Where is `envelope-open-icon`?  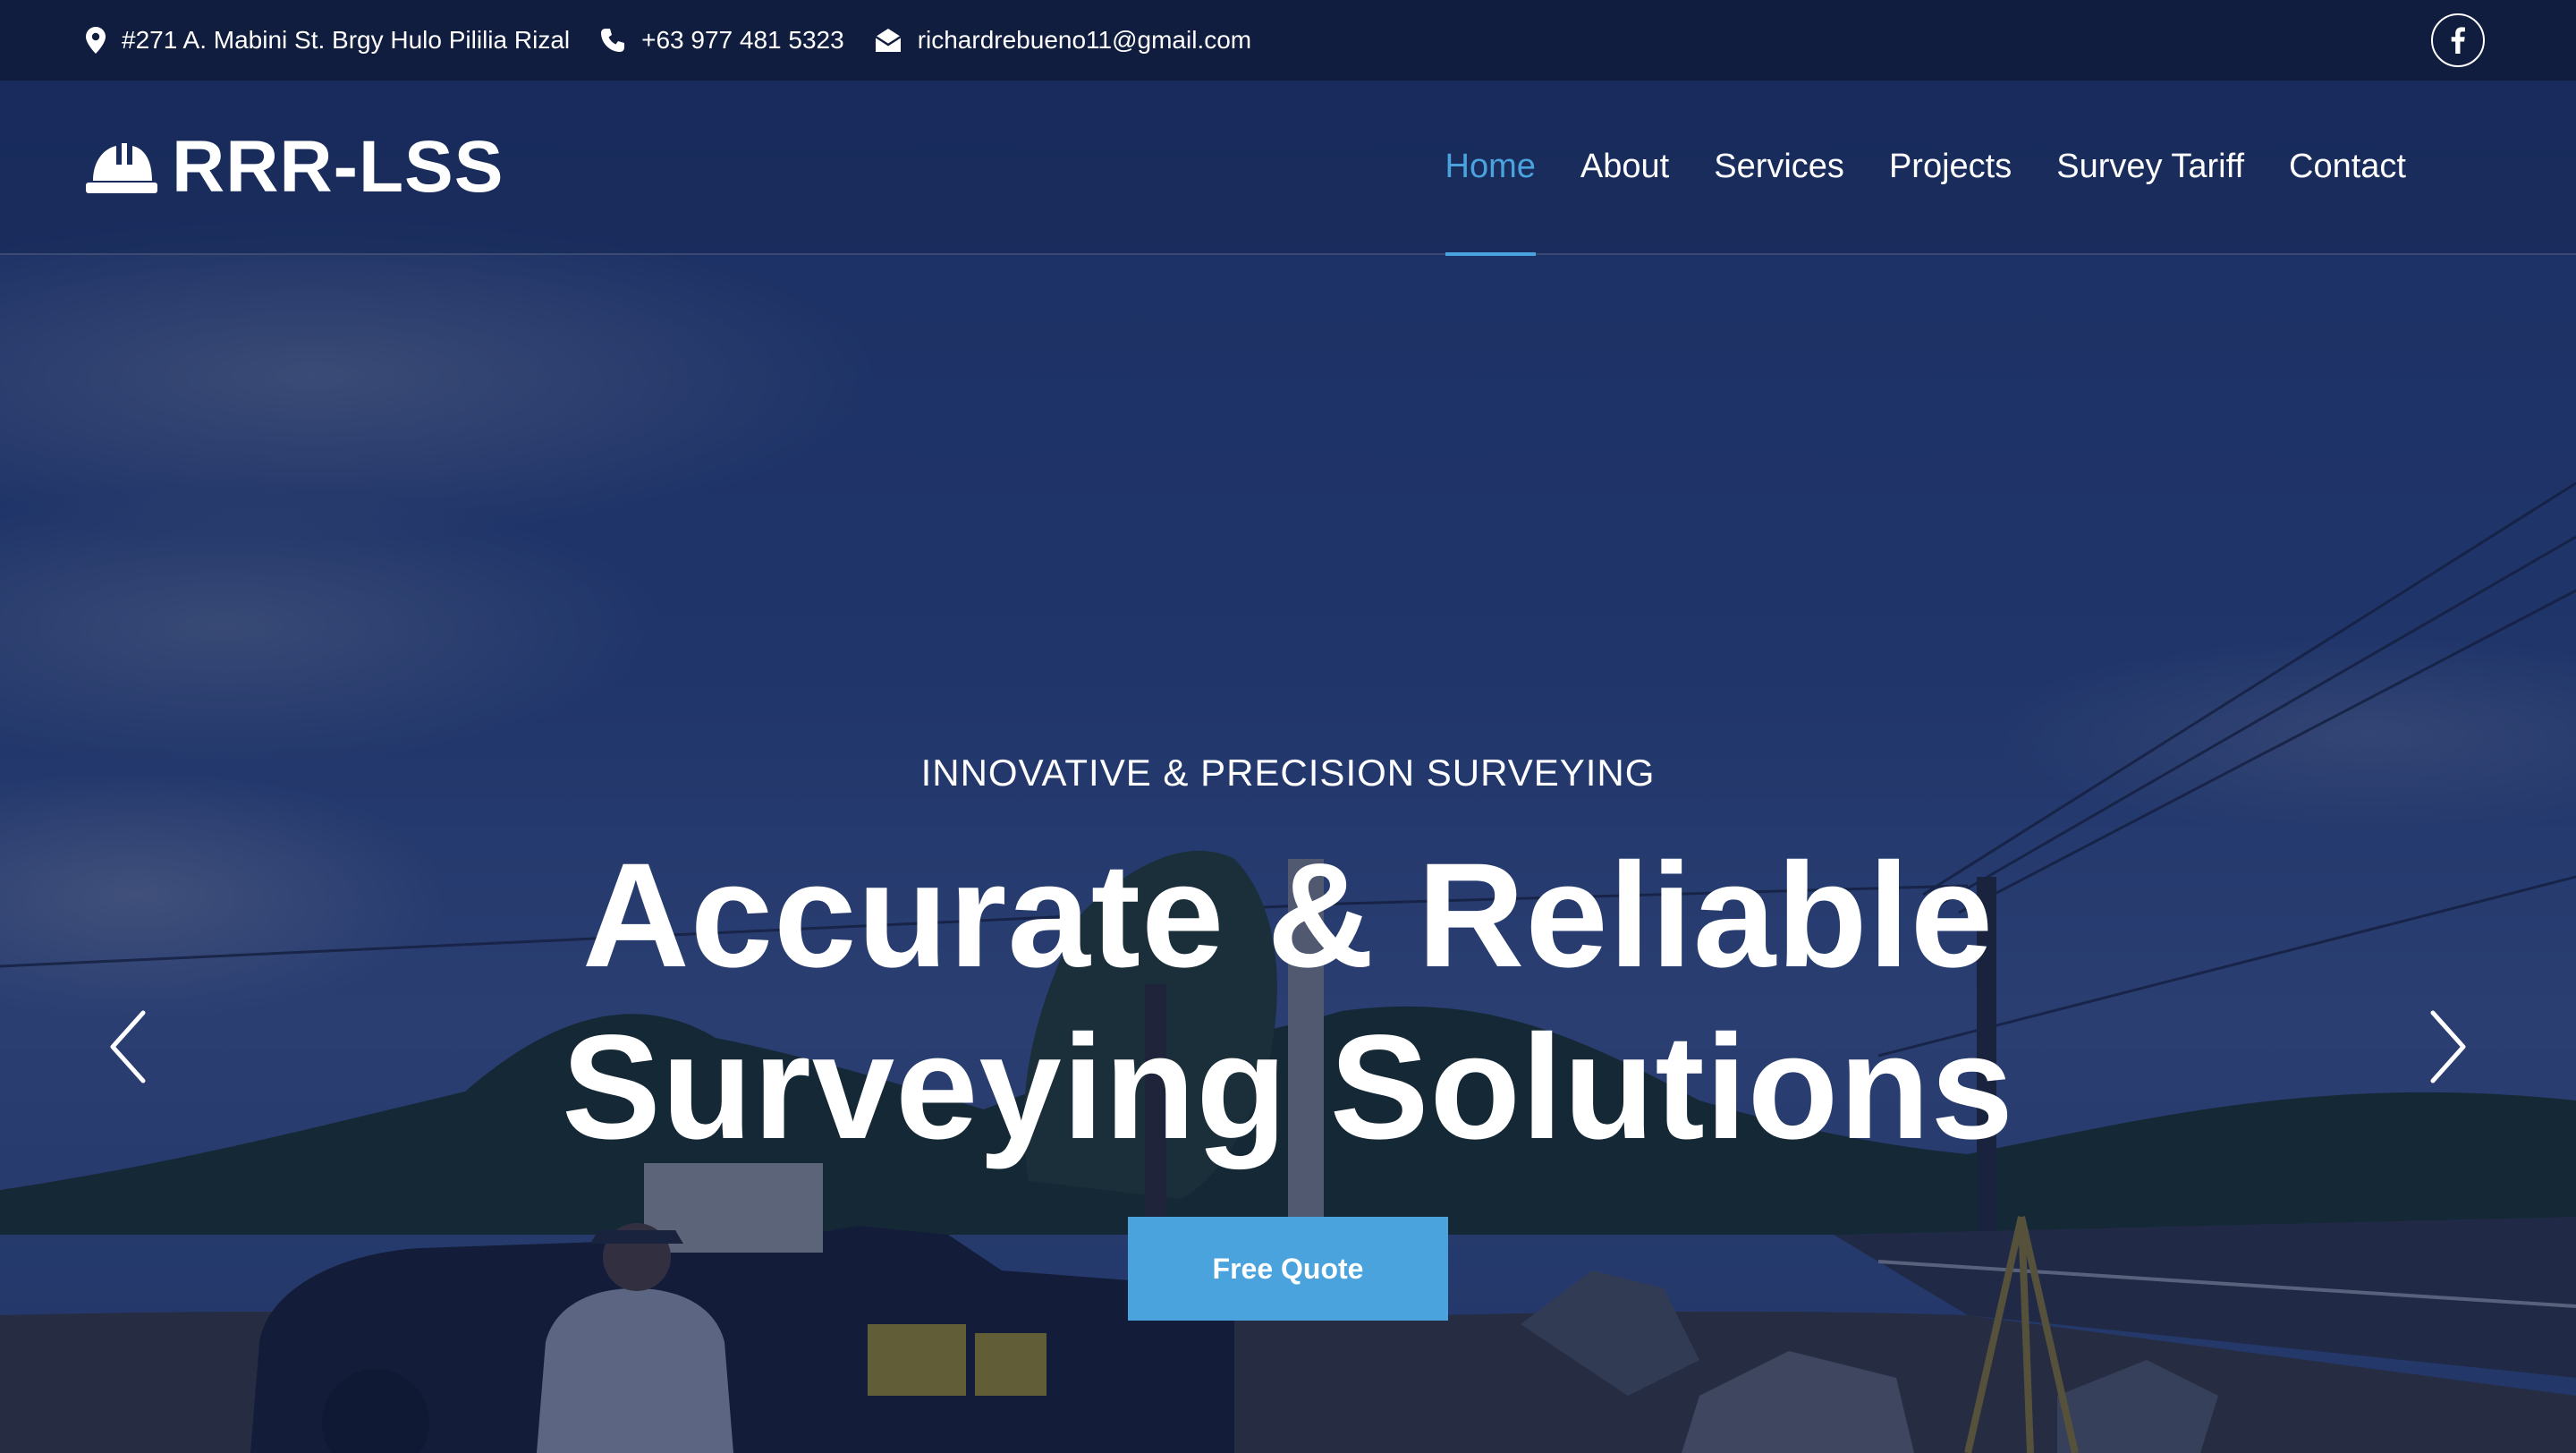
envelope-open-icon is located at coordinates (888, 40).